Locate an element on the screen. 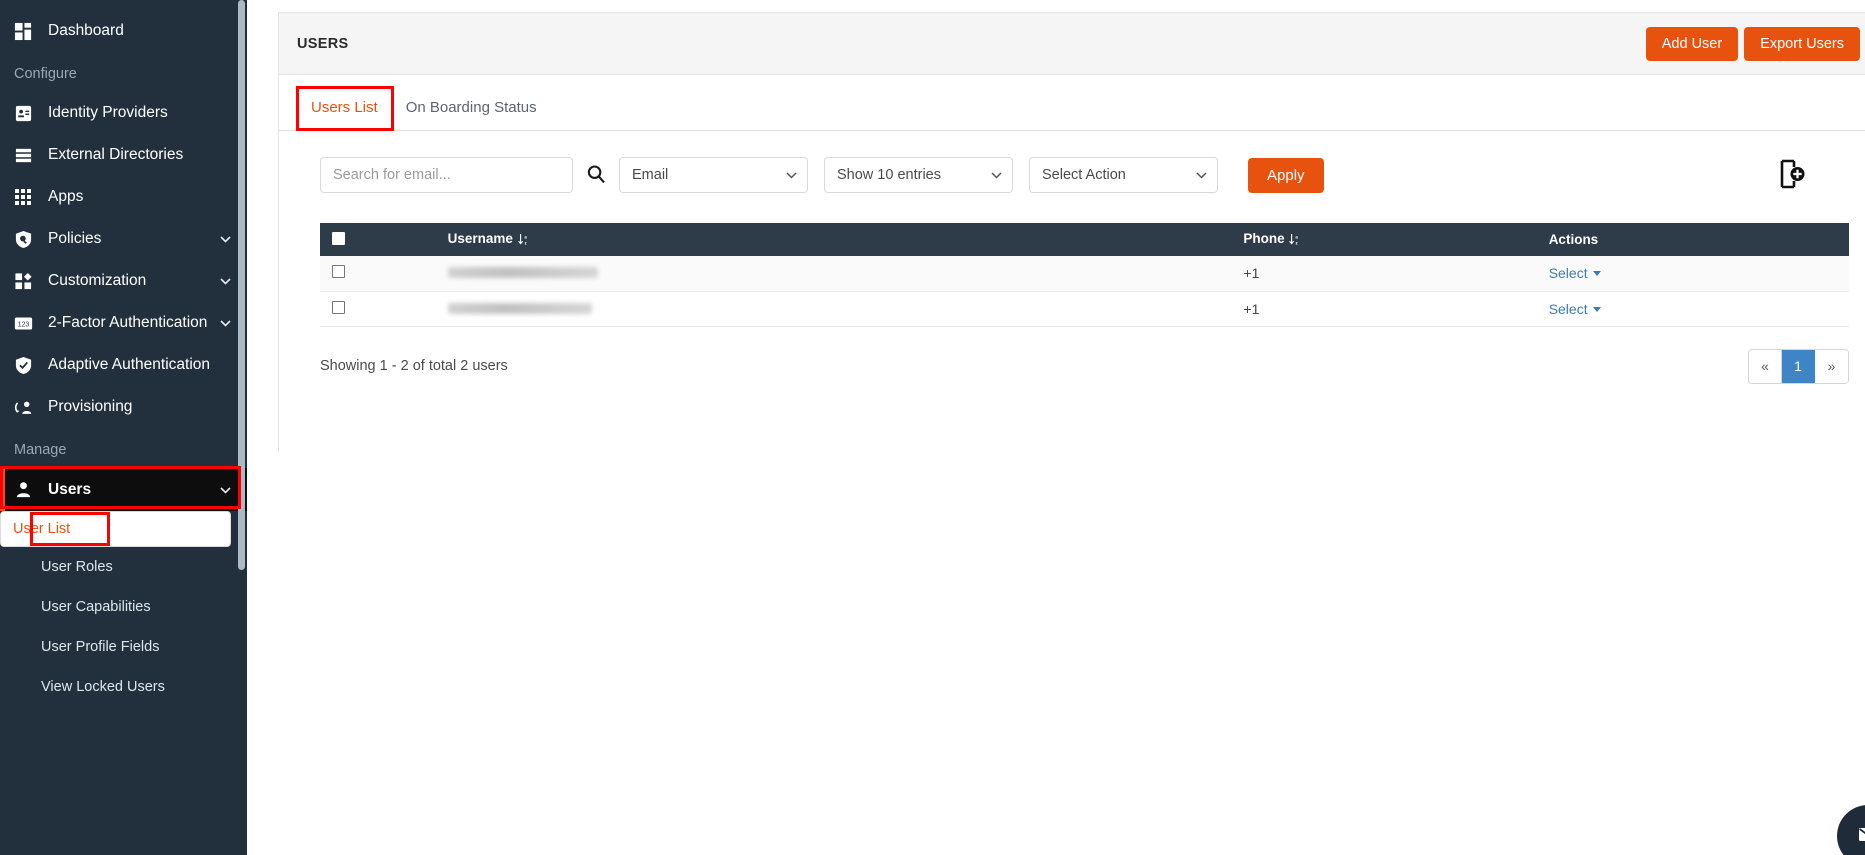  sidebar-item-label: Provisioning is located at coordinates (90, 406).